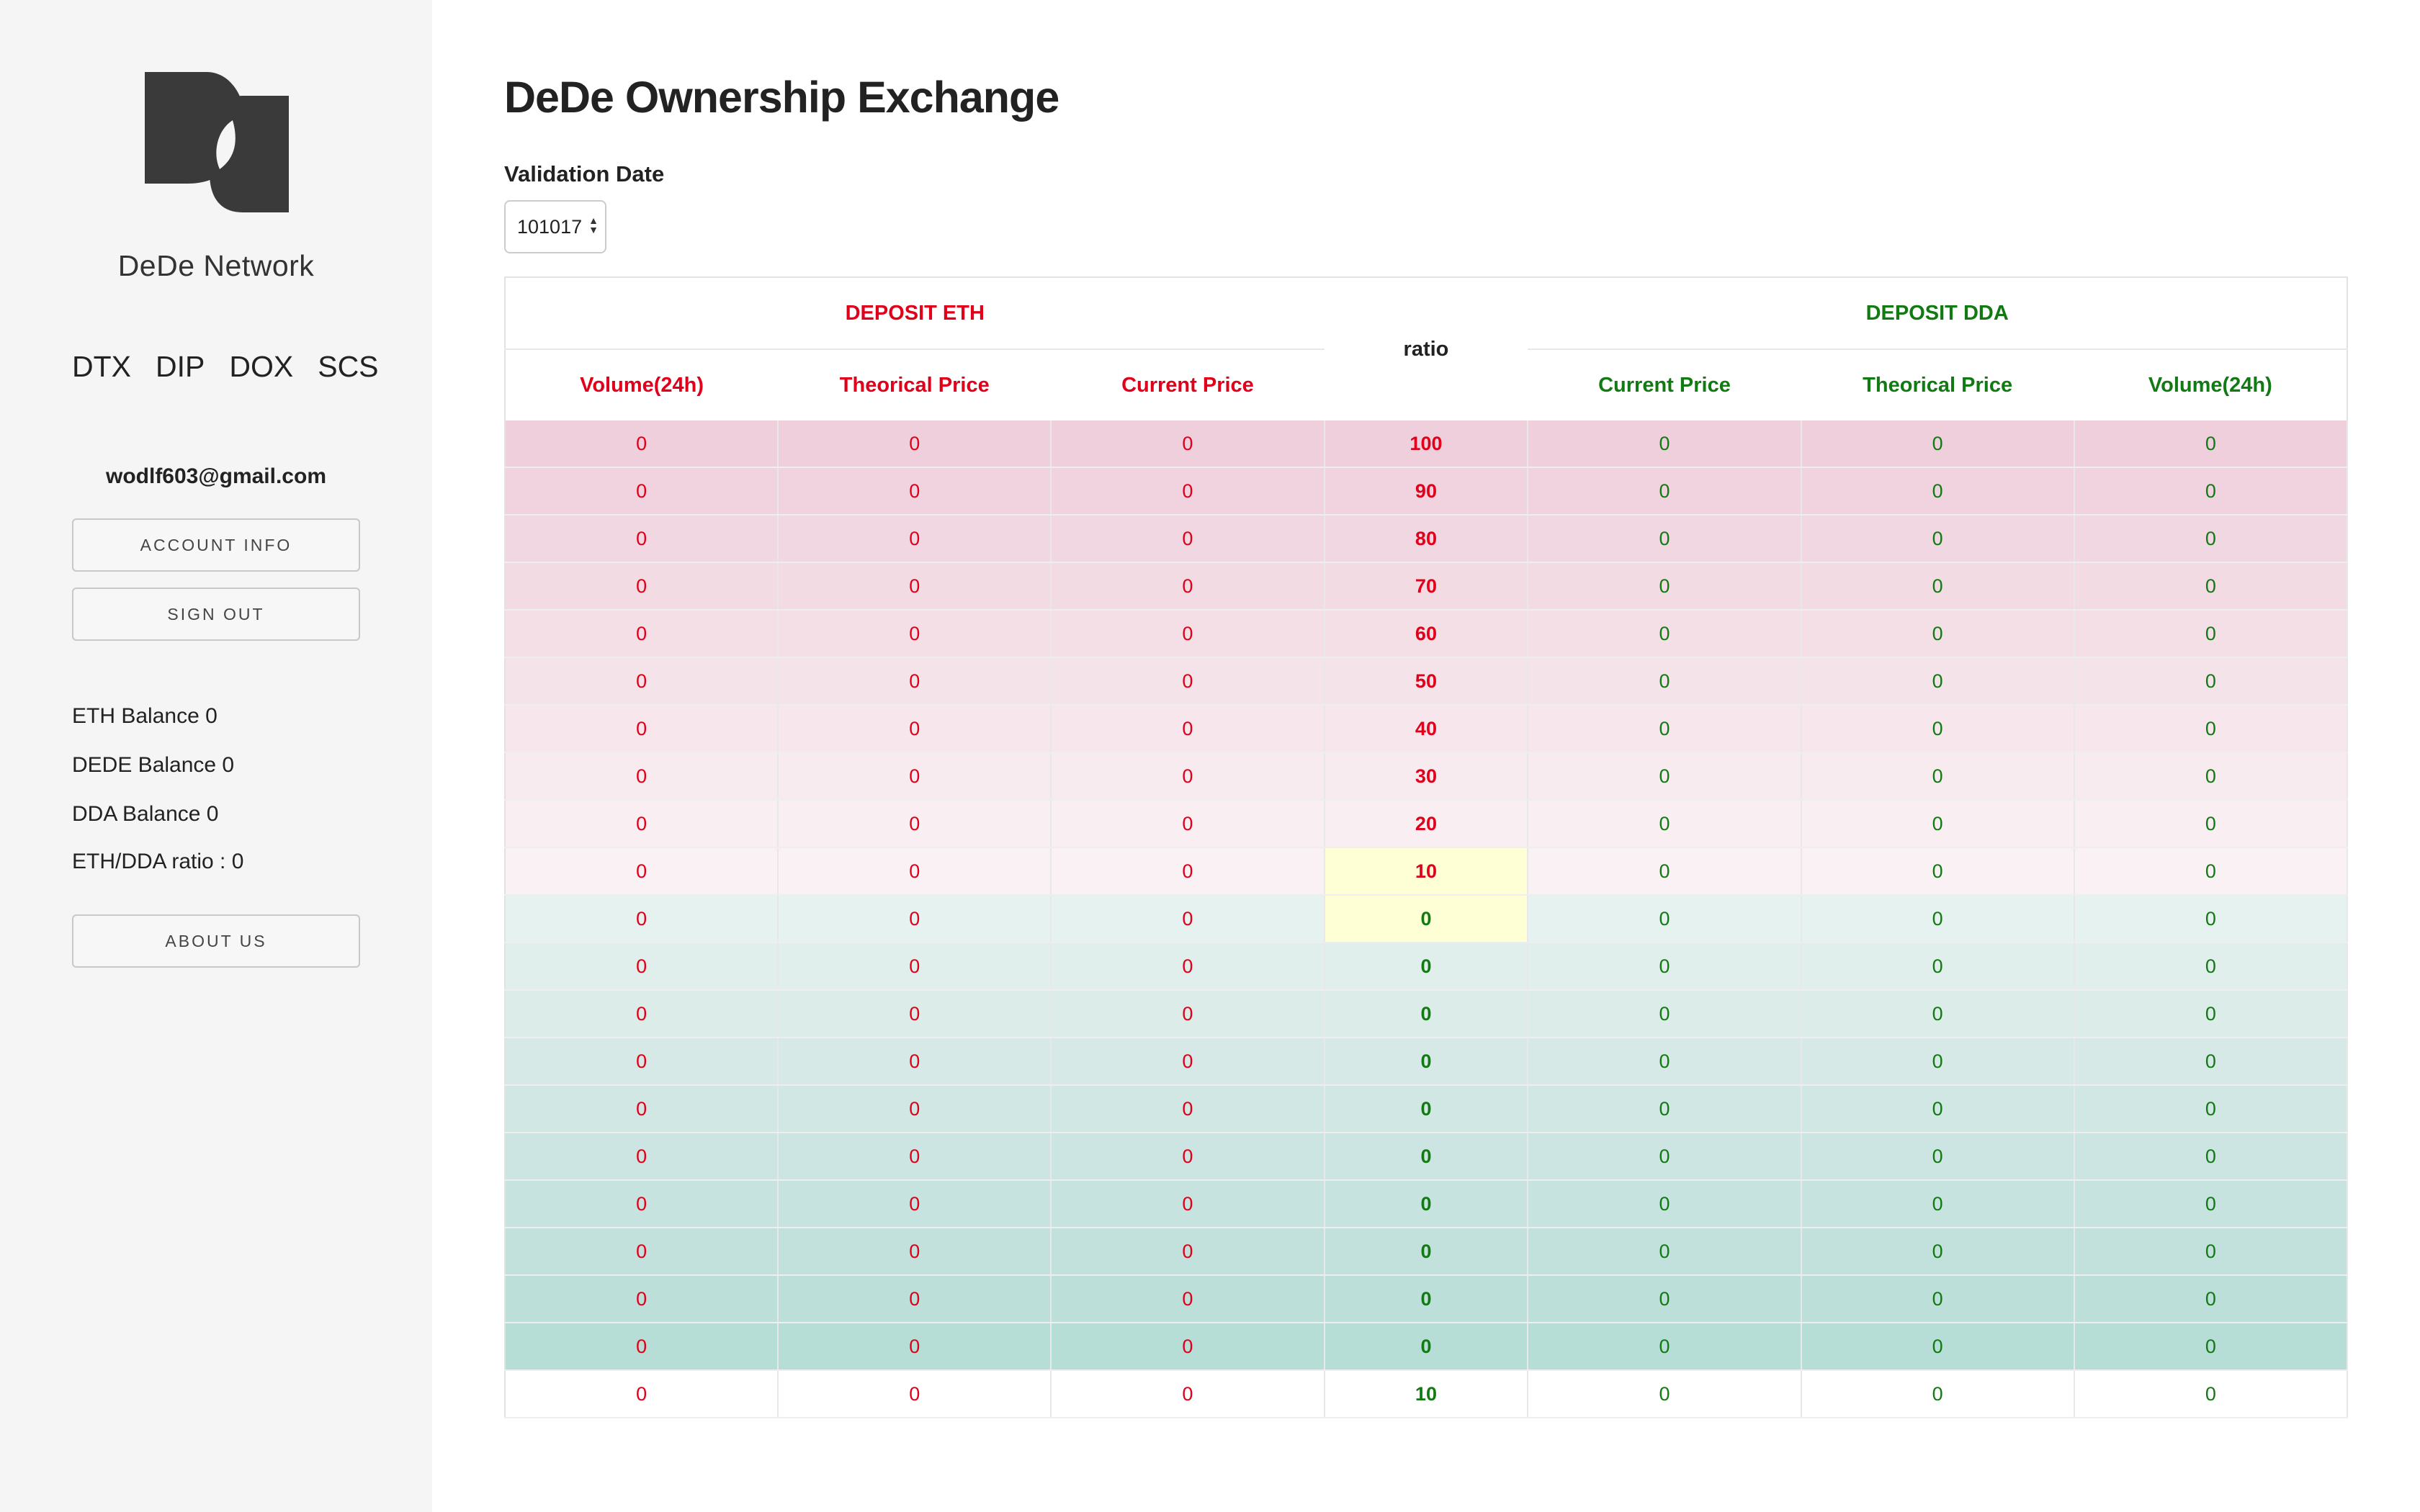 The width and height of the screenshot is (2420, 1512). Describe the element at coordinates (216, 614) in the screenshot. I see `sign-out-button: SIGN OUT` at that location.